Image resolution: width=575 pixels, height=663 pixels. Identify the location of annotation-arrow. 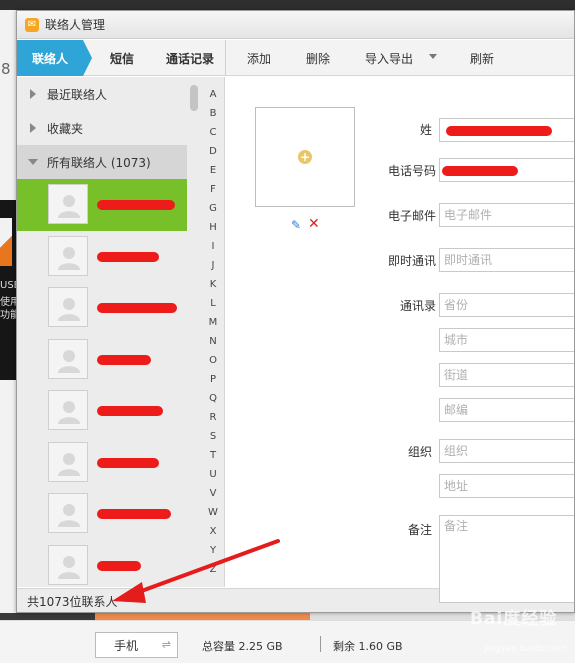
(196, 571).